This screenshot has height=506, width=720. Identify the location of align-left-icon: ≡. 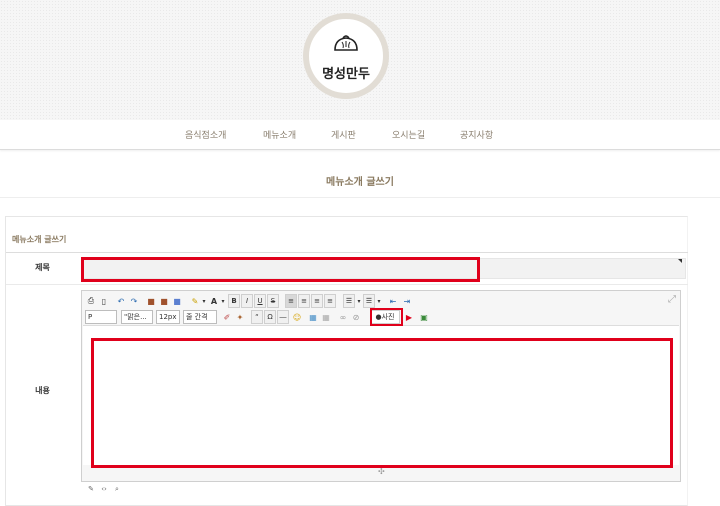
(291, 301).